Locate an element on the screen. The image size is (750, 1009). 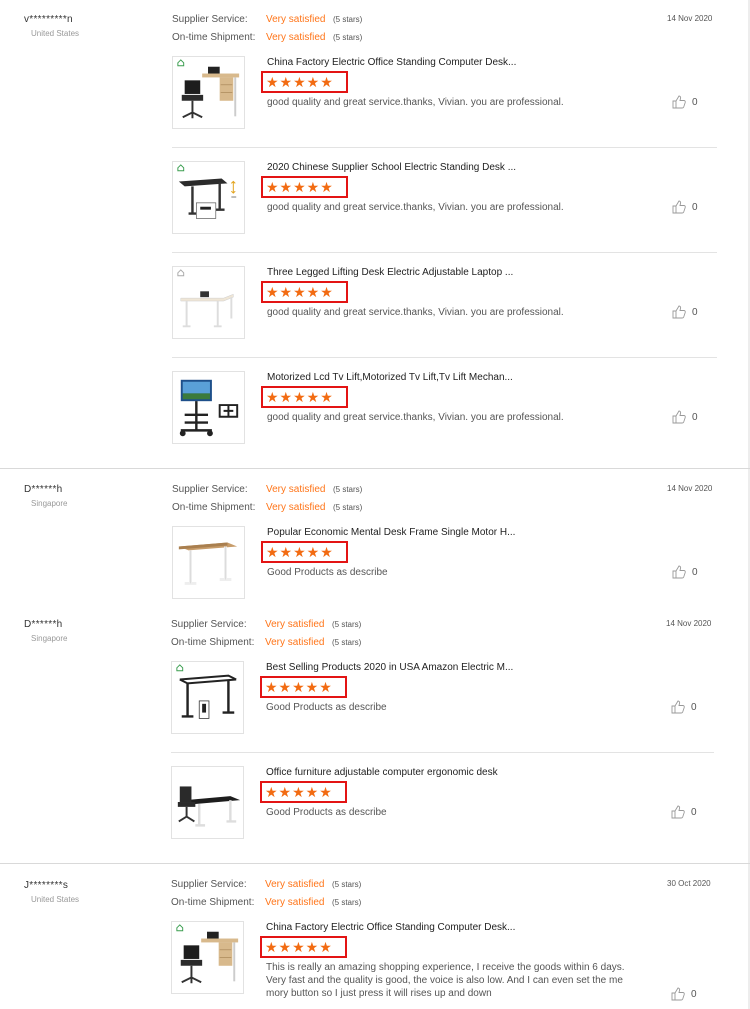
desk-frame-image is located at coordinates (208, 563).